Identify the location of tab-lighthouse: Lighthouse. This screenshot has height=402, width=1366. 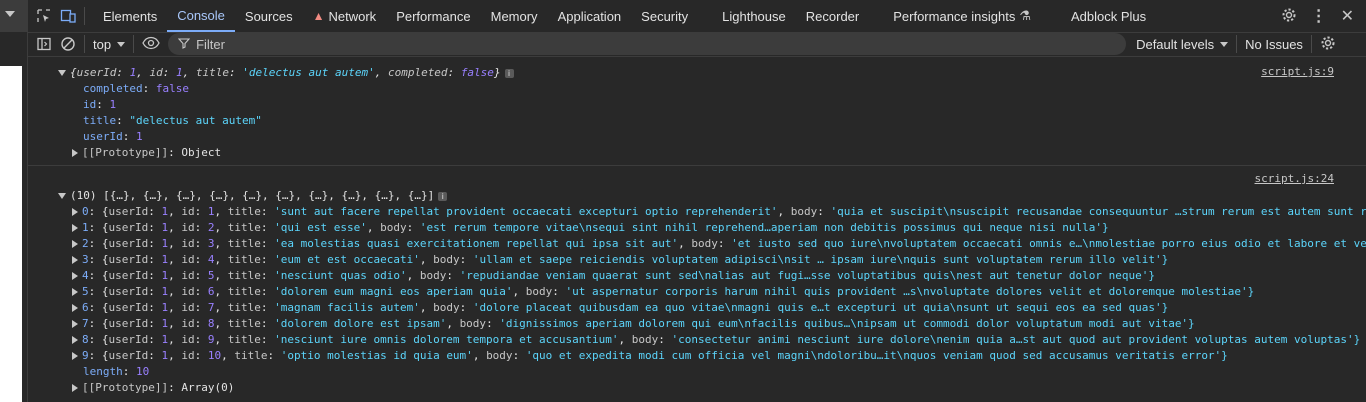
(754, 16).